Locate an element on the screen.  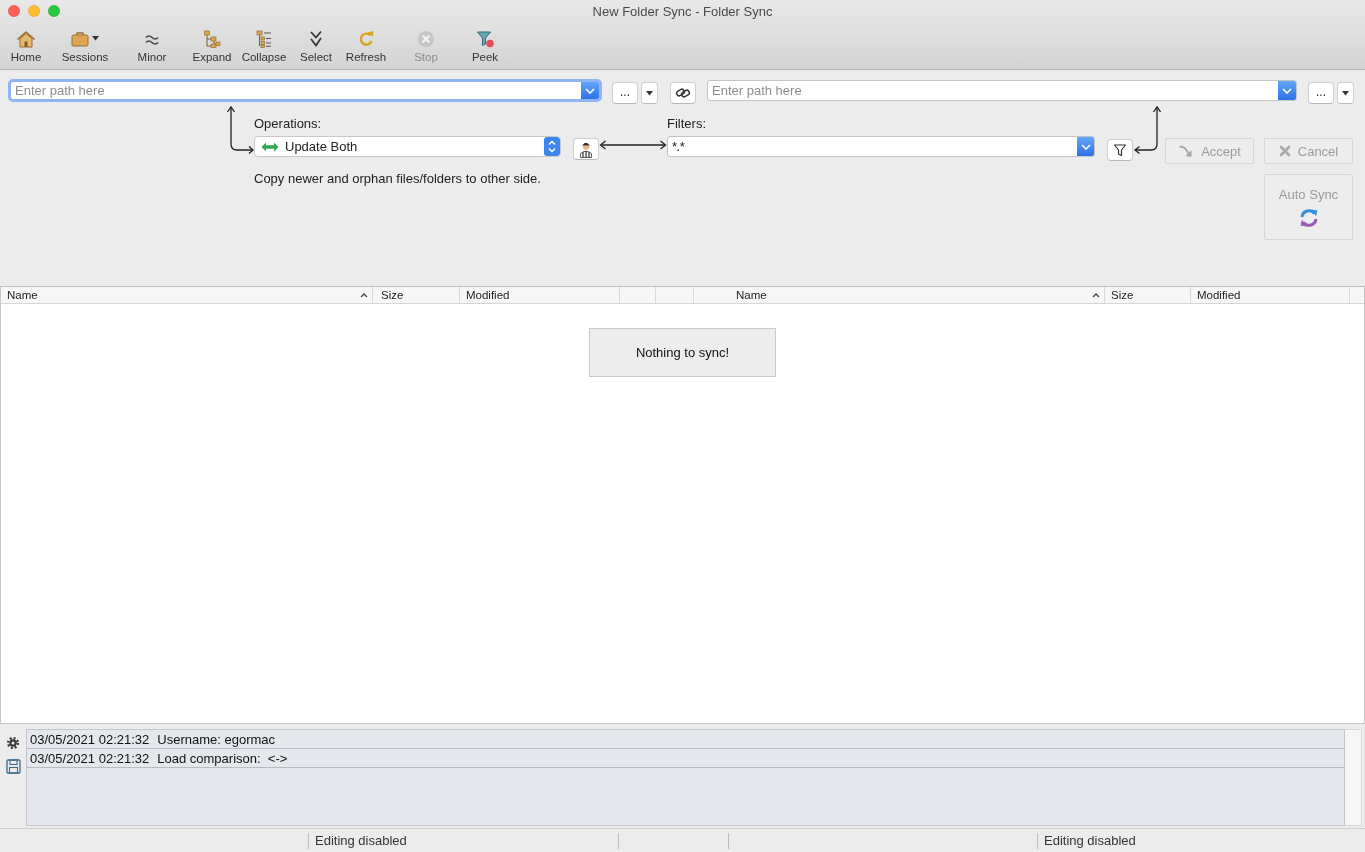
window-title: New Folder Sync - Folder Sync is located at coordinates (682, 11).